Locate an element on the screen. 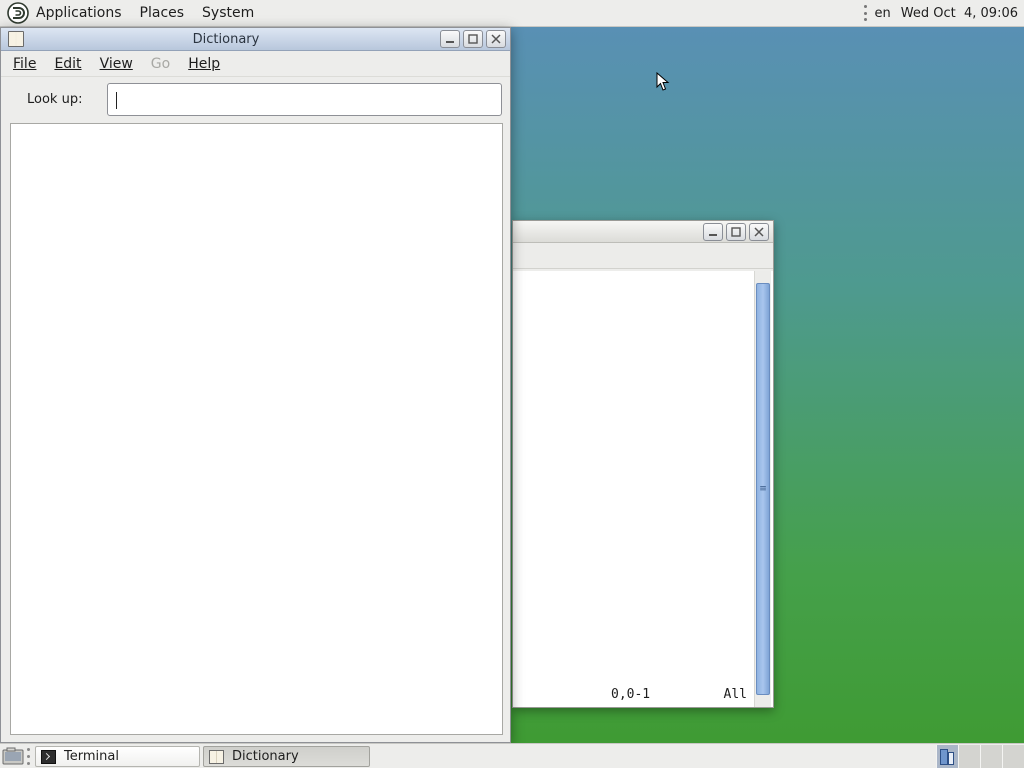 This screenshot has height=768, width=1024. terminal-window-controls is located at coordinates (738, 231).